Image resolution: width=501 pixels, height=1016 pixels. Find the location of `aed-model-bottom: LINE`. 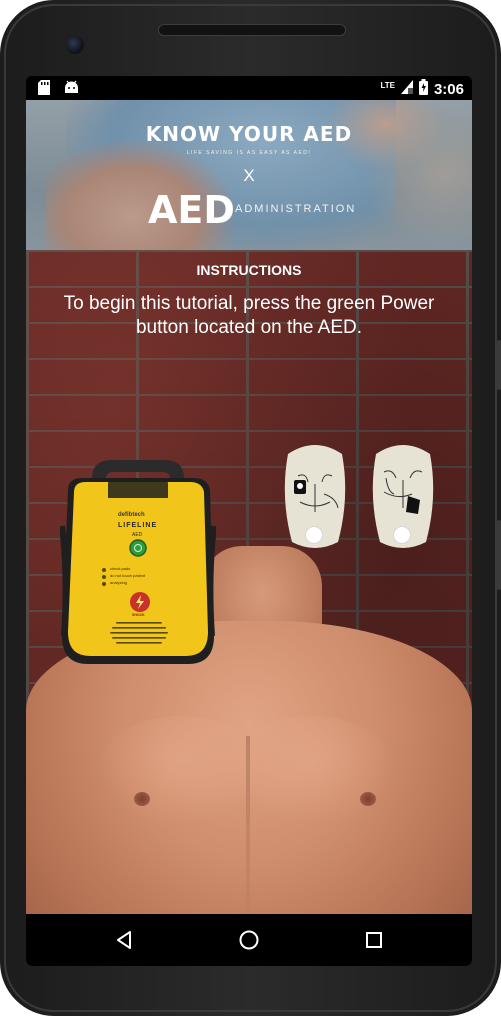

aed-model-bottom: LINE is located at coordinates (147, 525).